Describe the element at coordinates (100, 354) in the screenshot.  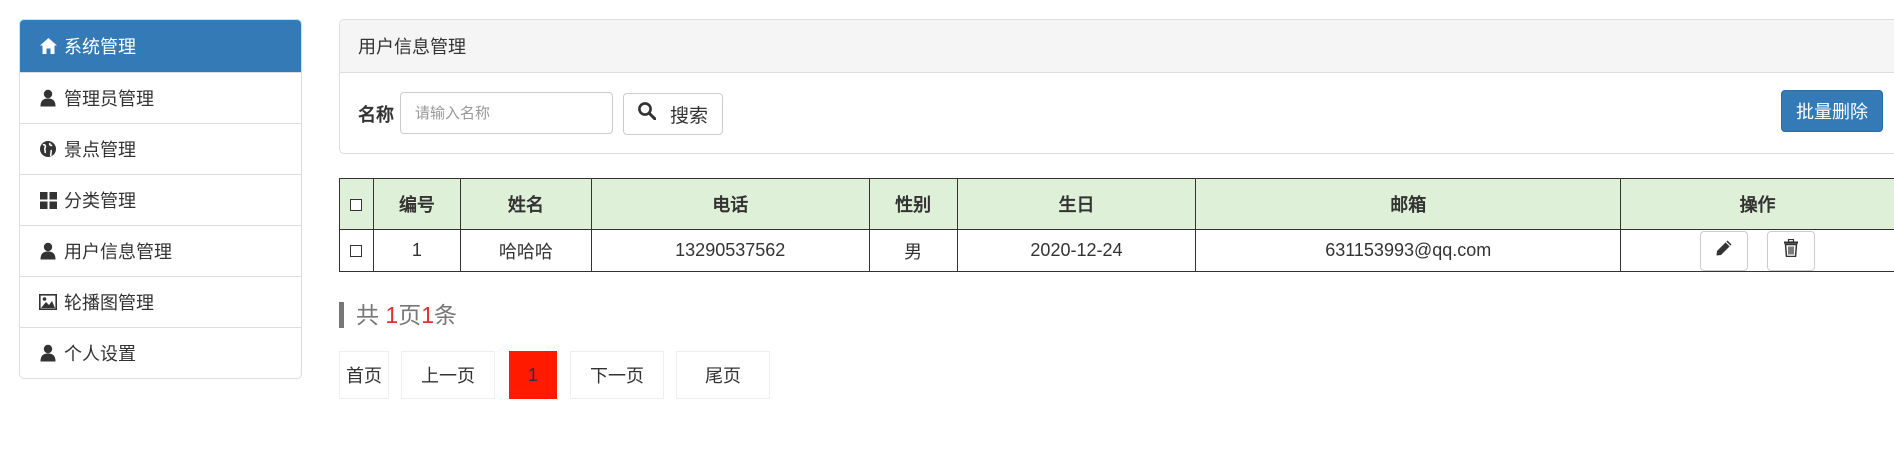
I see `sidebar-item-label: 个人设置` at that location.